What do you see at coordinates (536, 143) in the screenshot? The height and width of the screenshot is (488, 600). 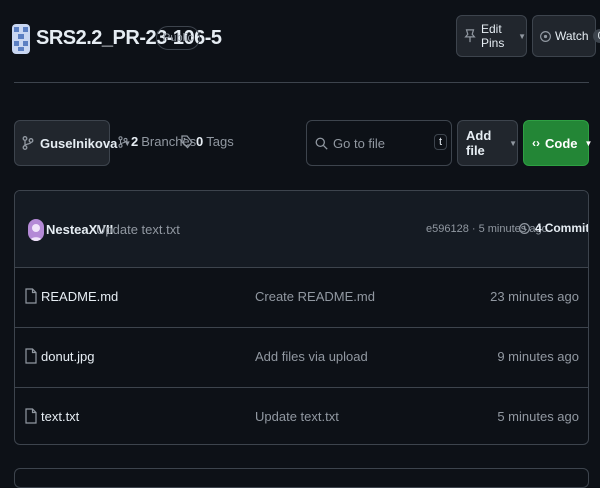 I see `code-icon: ‹›` at bounding box center [536, 143].